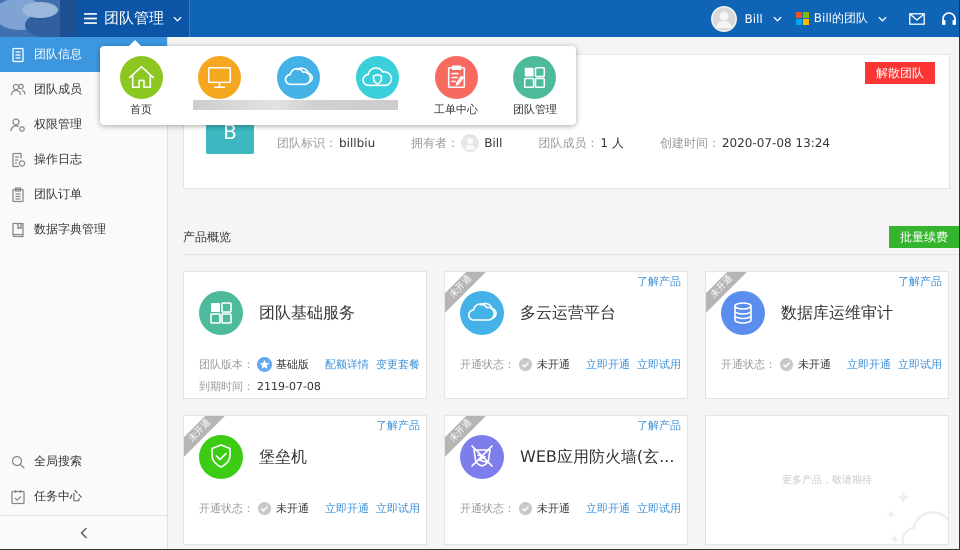 The width and height of the screenshot is (960, 550). I want to click on field-label: 团队标识：, so click(307, 143).